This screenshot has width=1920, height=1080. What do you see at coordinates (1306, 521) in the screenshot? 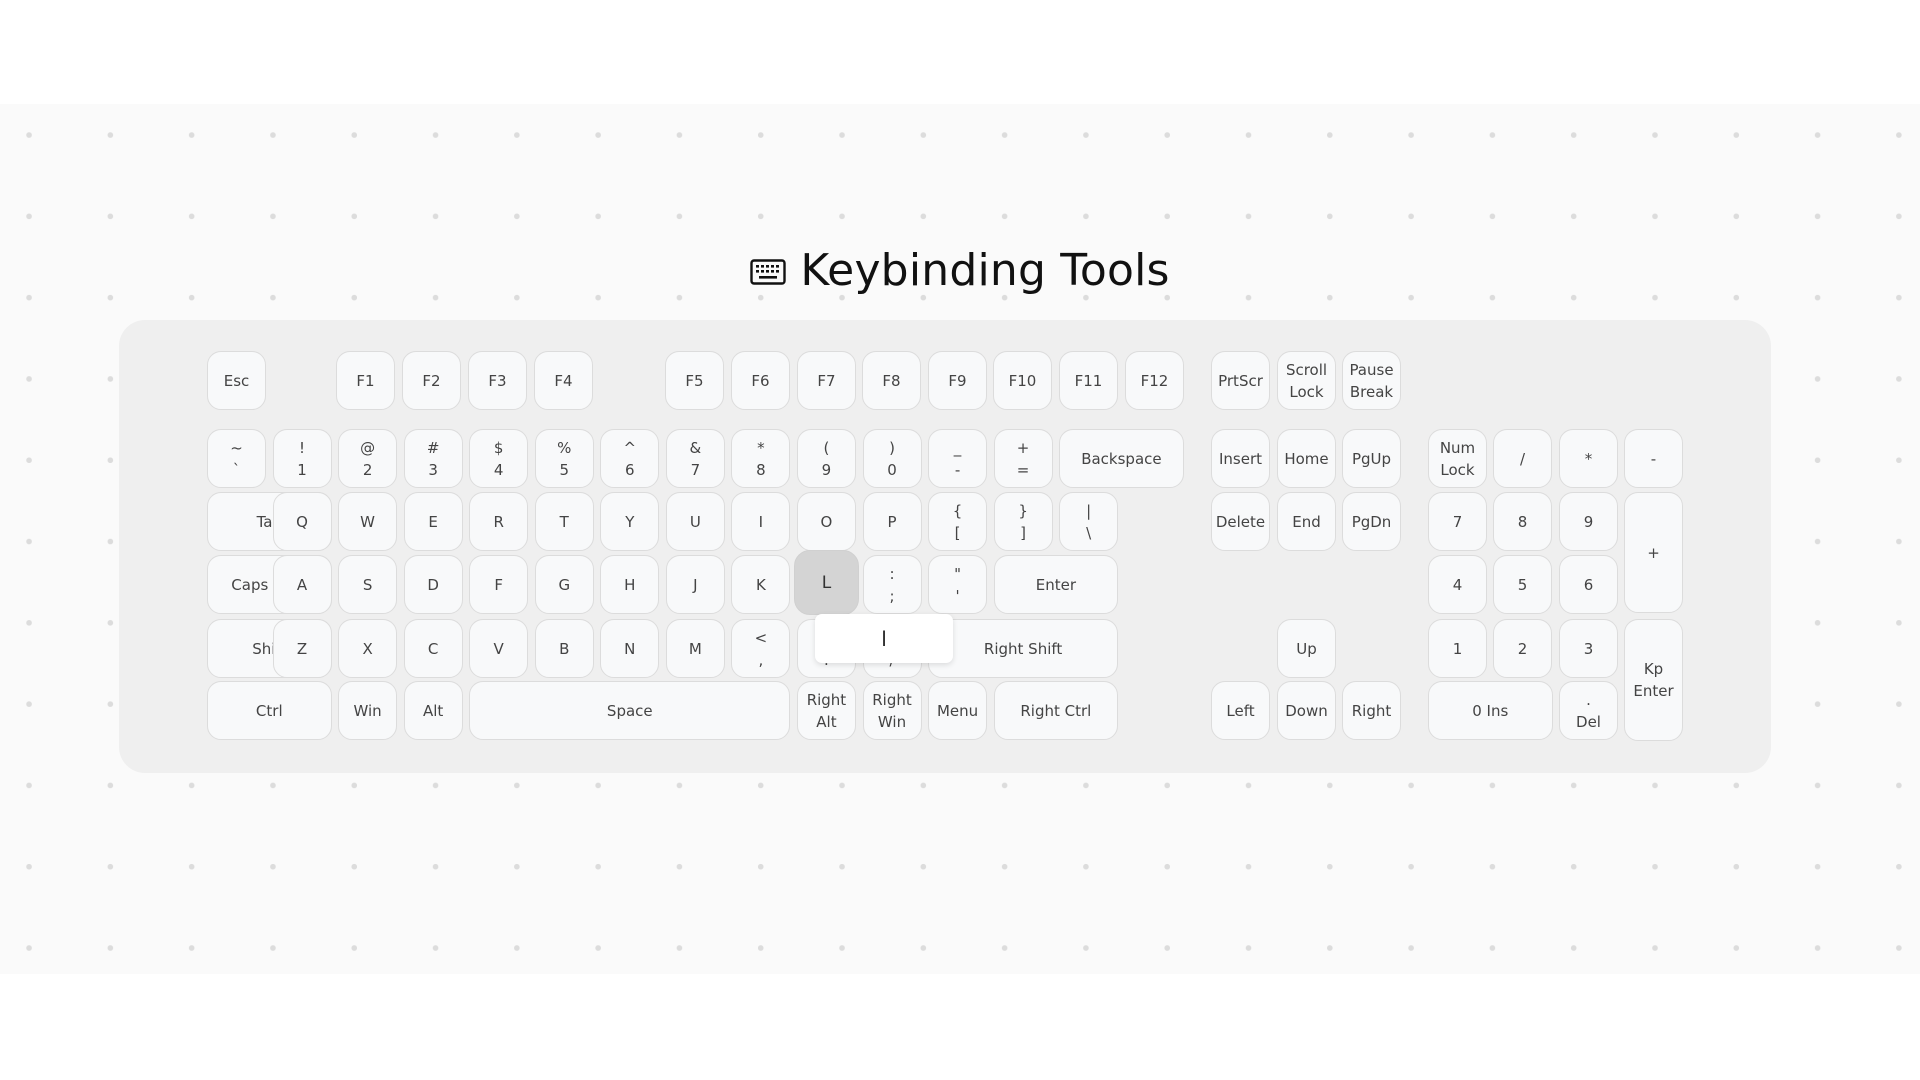
I see `key-end: End` at bounding box center [1306, 521].